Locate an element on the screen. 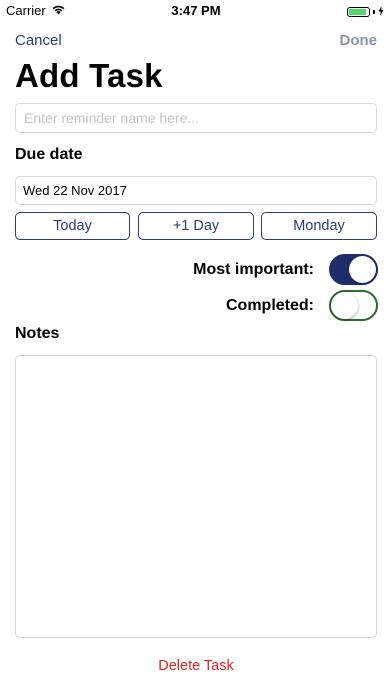 The image size is (392, 696). plus-one-day-button: +1 Day is located at coordinates (196, 226).